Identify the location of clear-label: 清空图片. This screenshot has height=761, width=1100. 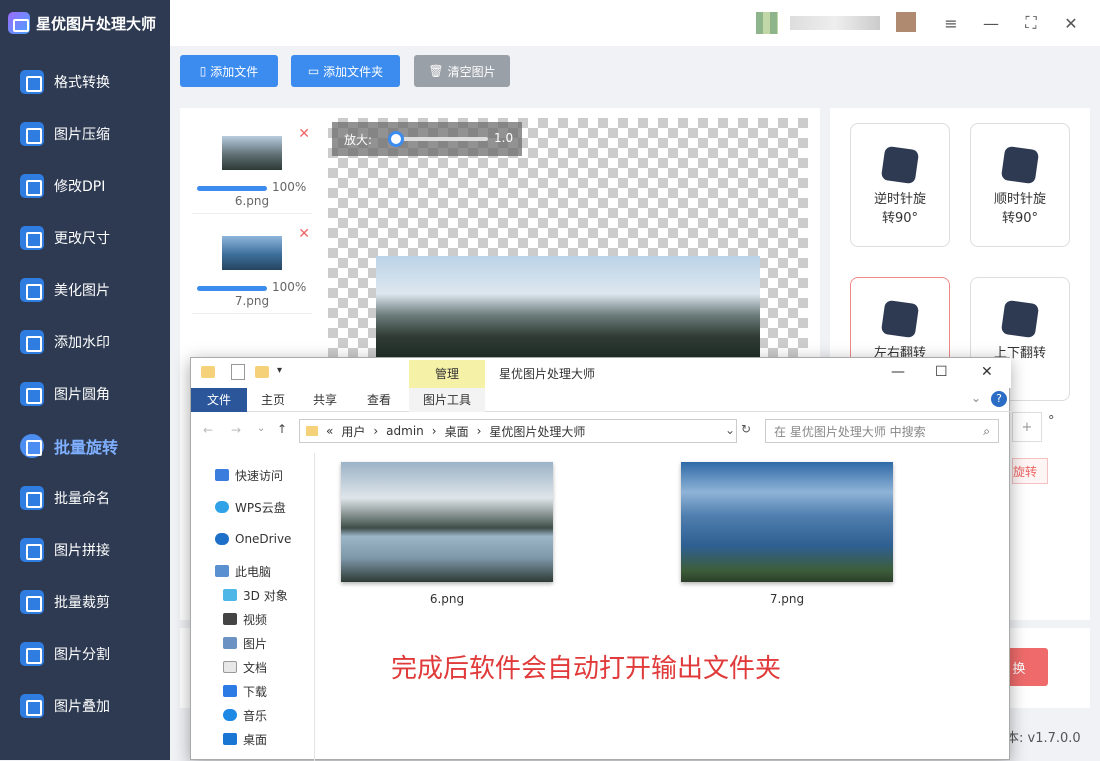
(471, 71).